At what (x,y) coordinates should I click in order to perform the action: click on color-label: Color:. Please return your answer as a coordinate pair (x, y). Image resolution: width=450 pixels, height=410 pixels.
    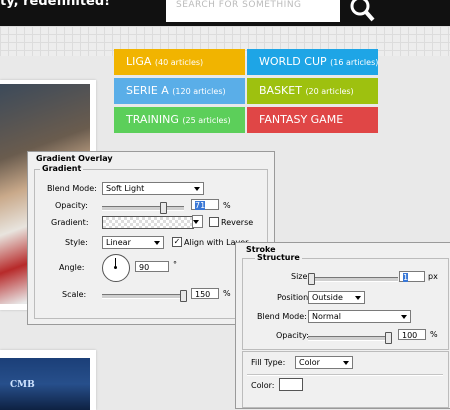
    Looking at the image, I should click on (263, 385).